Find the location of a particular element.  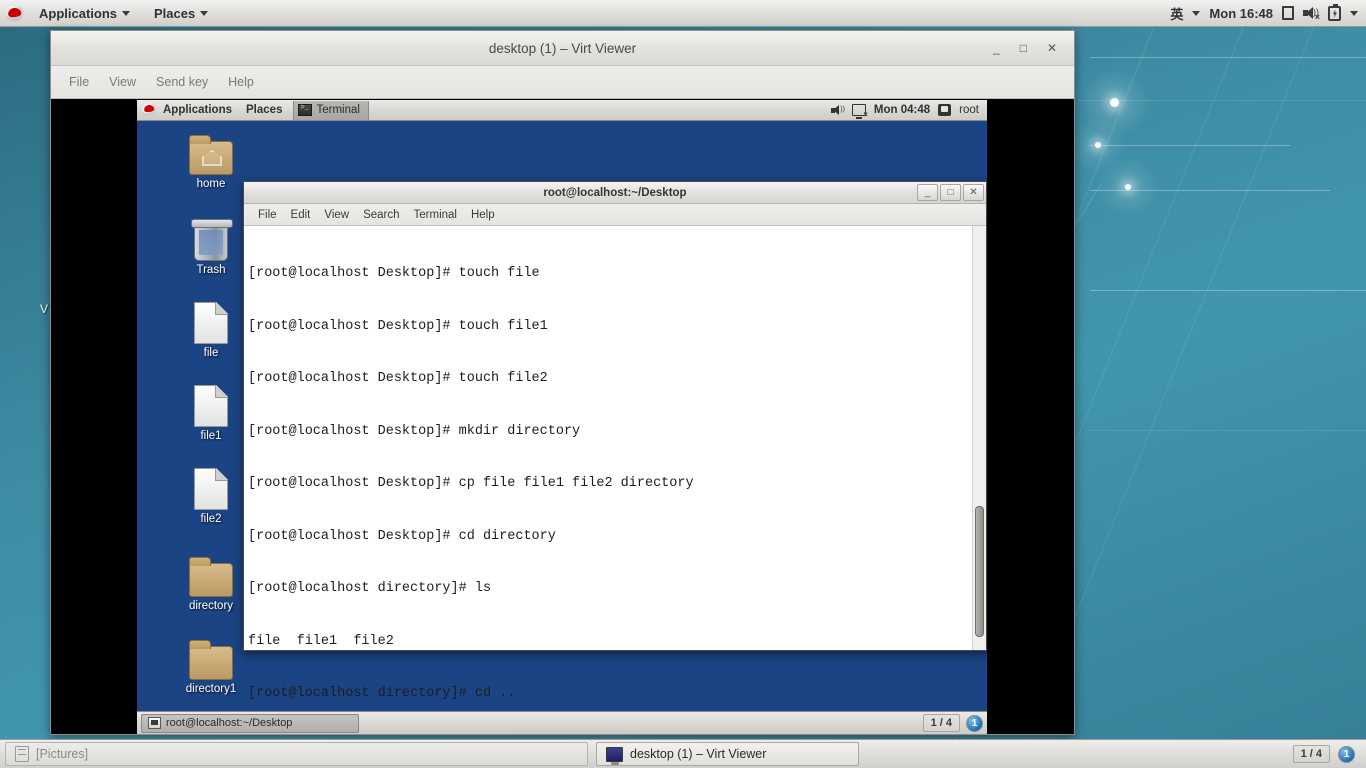

host-workspace-current: 1 is located at coordinates (1346, 754).